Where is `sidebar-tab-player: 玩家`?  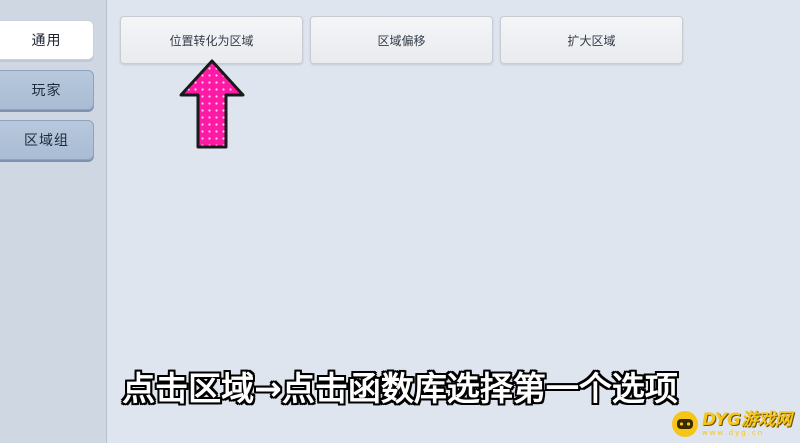
sidebar-tab-player: 玩家 is located at coordinates (47, 90).